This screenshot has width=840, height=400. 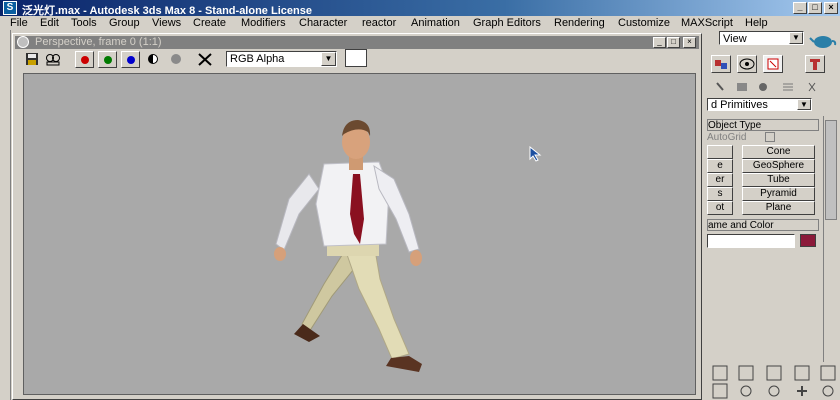 I want to click on clone-icon, so click(x=53, y=60).